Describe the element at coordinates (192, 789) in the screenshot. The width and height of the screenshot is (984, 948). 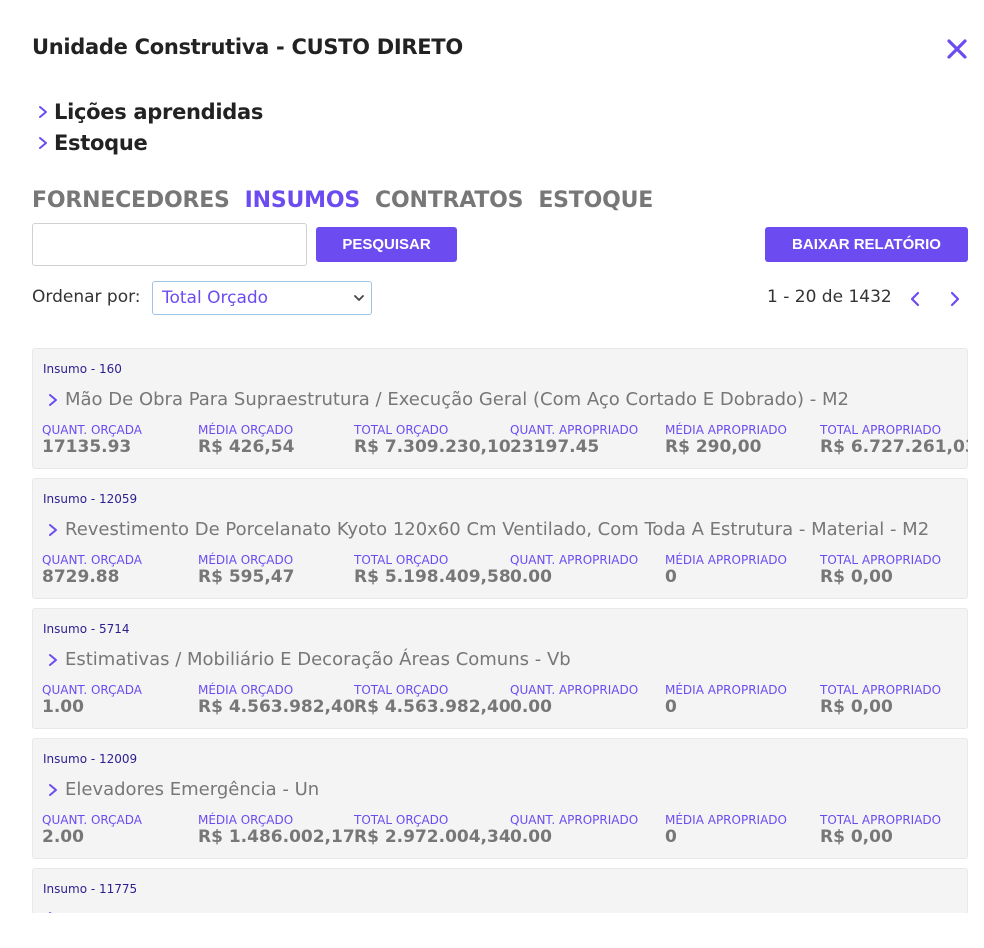
I see `insumo-name-text: Elevadores Emergência - Un` at that location.